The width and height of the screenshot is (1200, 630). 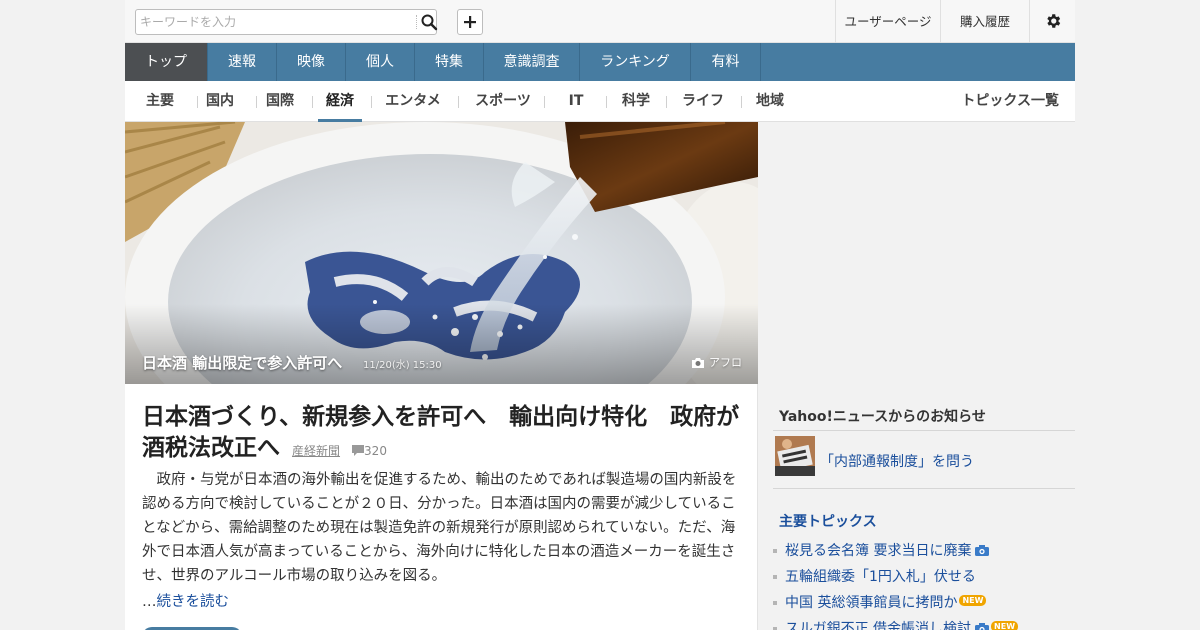 I want to click on gear-icon, so click(x=1053, y=21).